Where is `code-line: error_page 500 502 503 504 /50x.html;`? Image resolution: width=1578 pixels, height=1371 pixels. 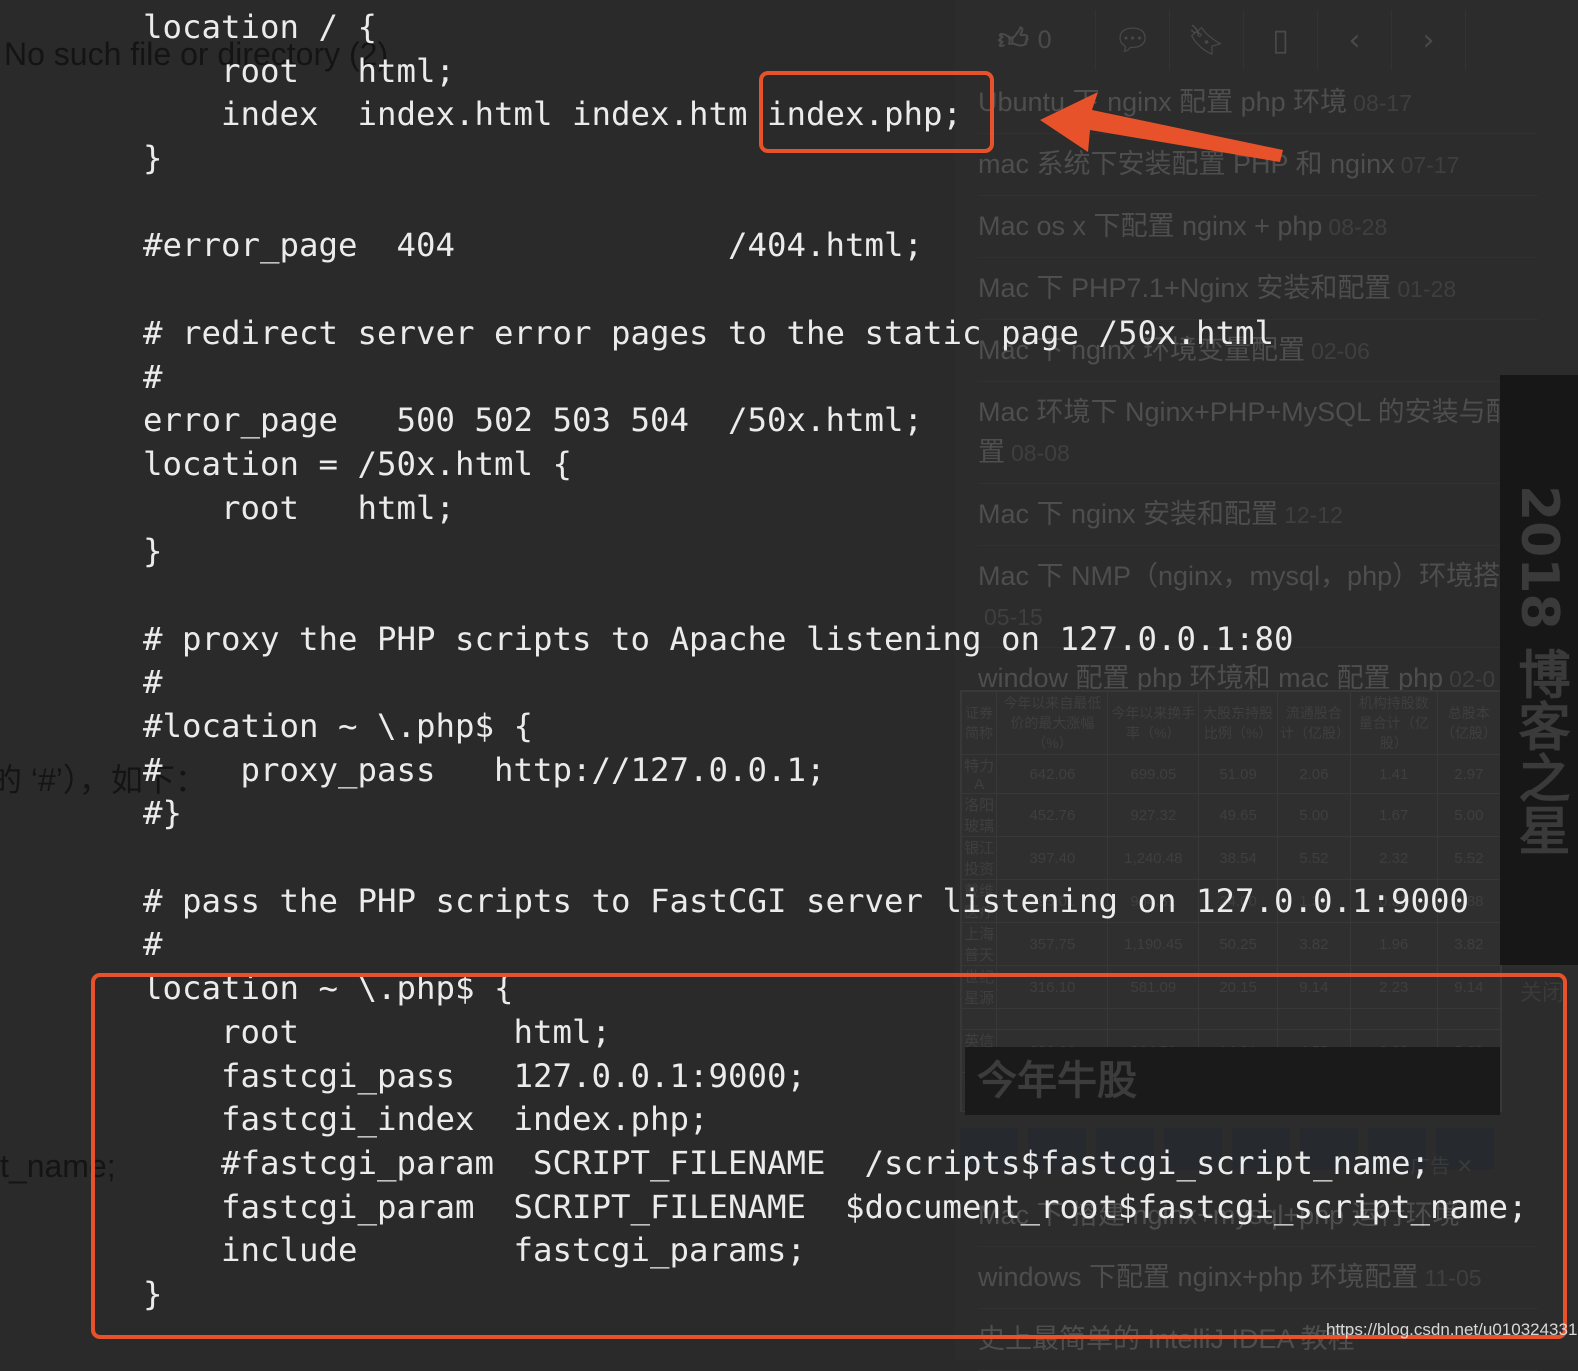 code-line: error_page 500 502 503 504 /50x.html; is located at coordinates (533, 420).